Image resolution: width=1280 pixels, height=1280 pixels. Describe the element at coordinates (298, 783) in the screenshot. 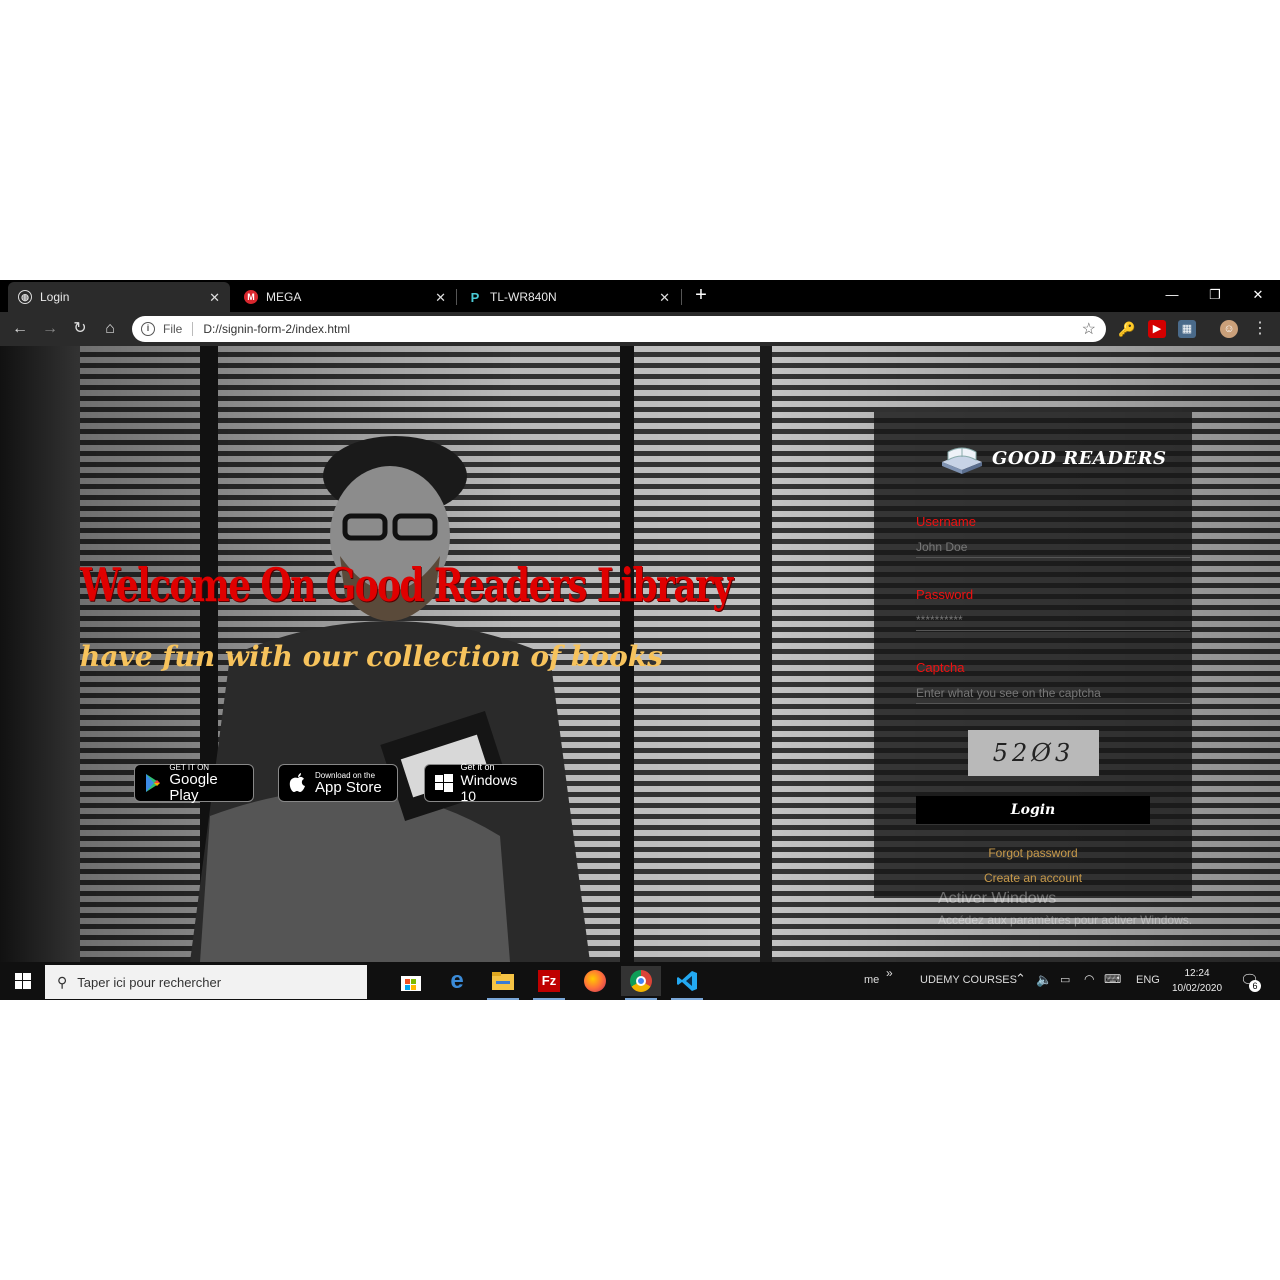

I see `apple-icon` at that location.